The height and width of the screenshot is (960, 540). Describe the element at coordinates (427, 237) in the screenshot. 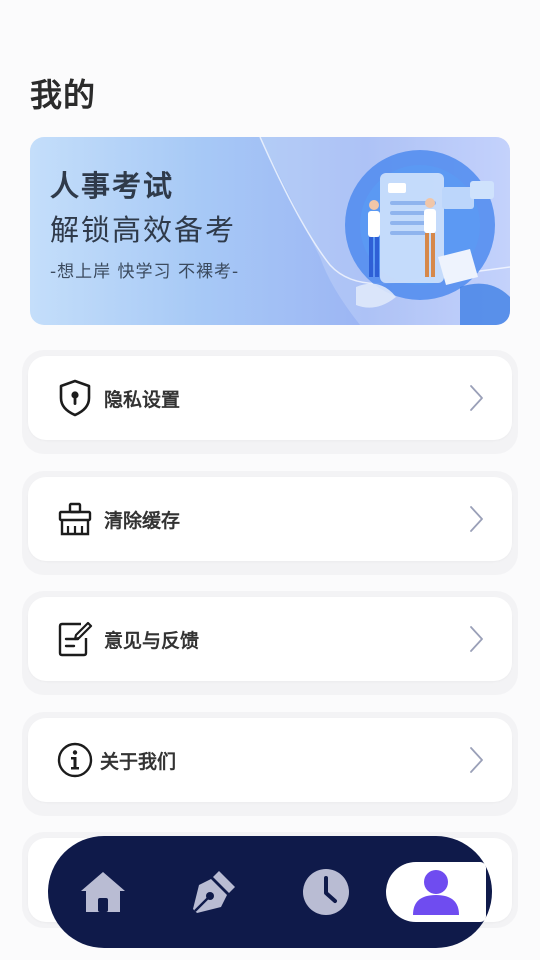

I see `study-illustration` at that location.